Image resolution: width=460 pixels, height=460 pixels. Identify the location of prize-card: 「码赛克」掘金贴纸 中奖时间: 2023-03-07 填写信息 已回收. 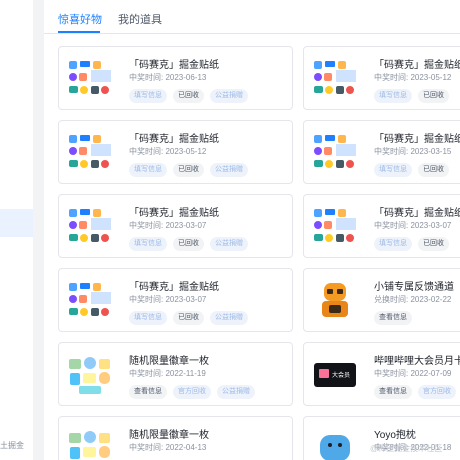
(381, 226).